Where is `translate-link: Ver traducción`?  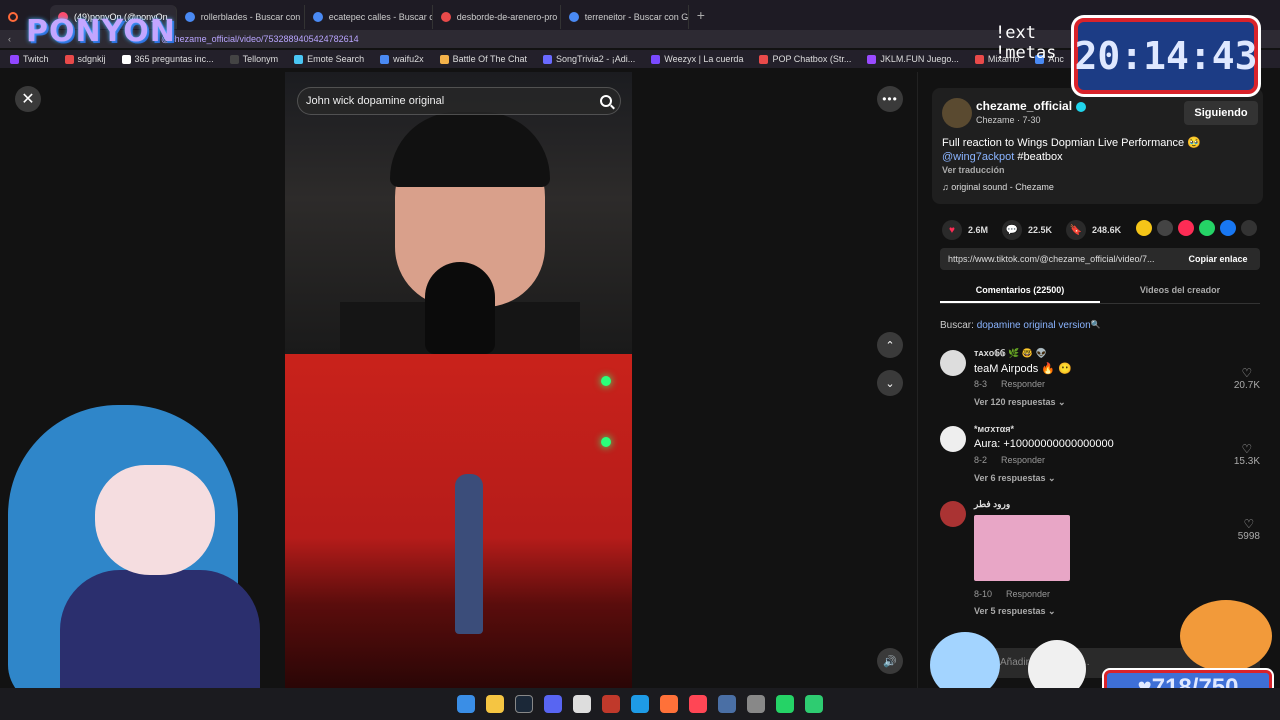
translate-link: Ver traducción is located at coordinates (973, 170).